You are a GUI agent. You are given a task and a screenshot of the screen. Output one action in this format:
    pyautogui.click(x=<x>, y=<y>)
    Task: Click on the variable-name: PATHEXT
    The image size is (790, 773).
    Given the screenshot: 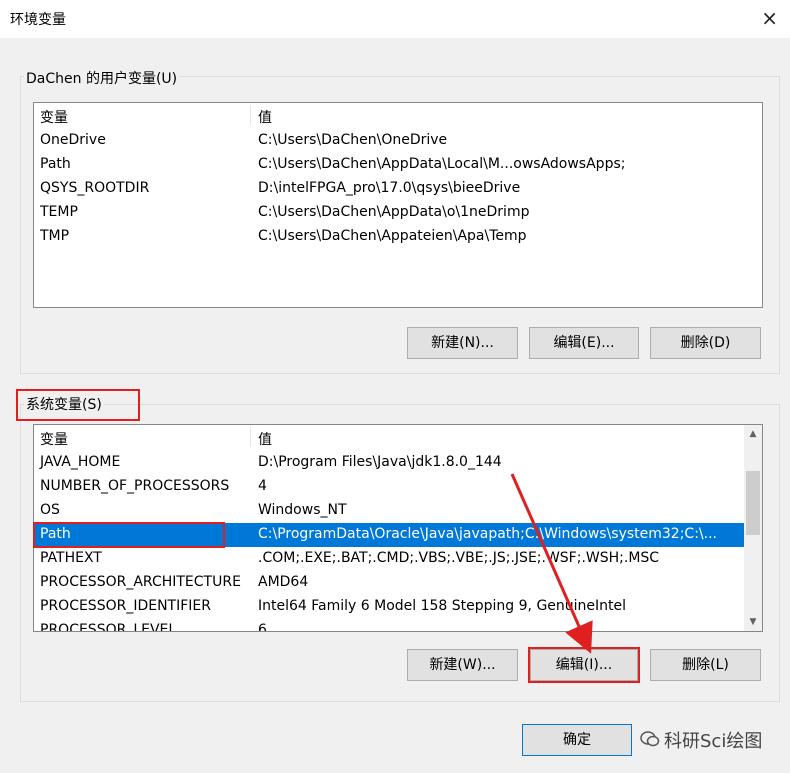 What is the action you would take?
    pyautogui.click(x=71, y=558)
    